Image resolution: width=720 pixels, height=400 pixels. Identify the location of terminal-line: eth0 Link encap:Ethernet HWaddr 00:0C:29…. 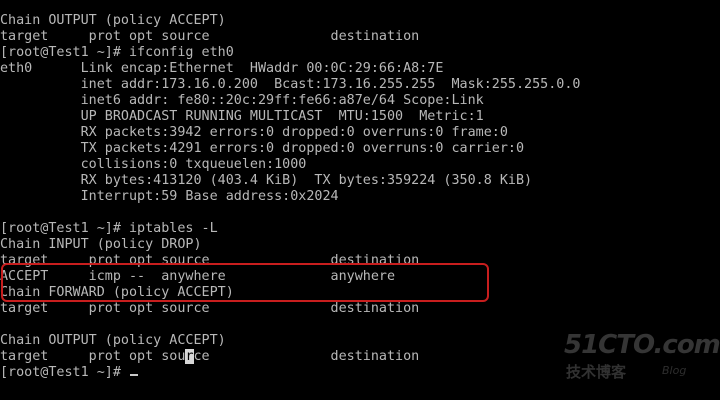
(222, 68).